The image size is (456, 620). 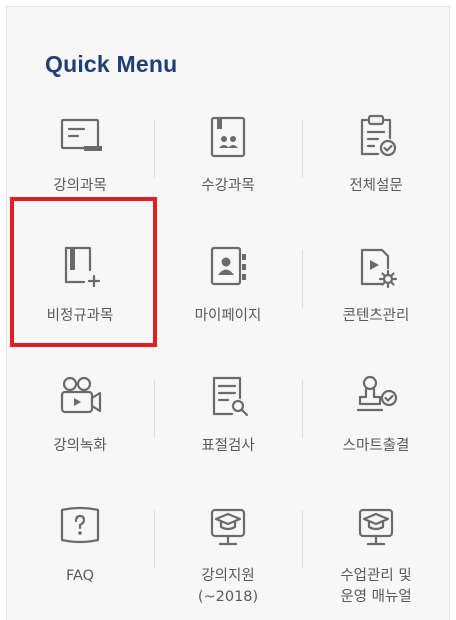 I want to click on menu-item-label: 스마트출결, so click(x=376, y=446).